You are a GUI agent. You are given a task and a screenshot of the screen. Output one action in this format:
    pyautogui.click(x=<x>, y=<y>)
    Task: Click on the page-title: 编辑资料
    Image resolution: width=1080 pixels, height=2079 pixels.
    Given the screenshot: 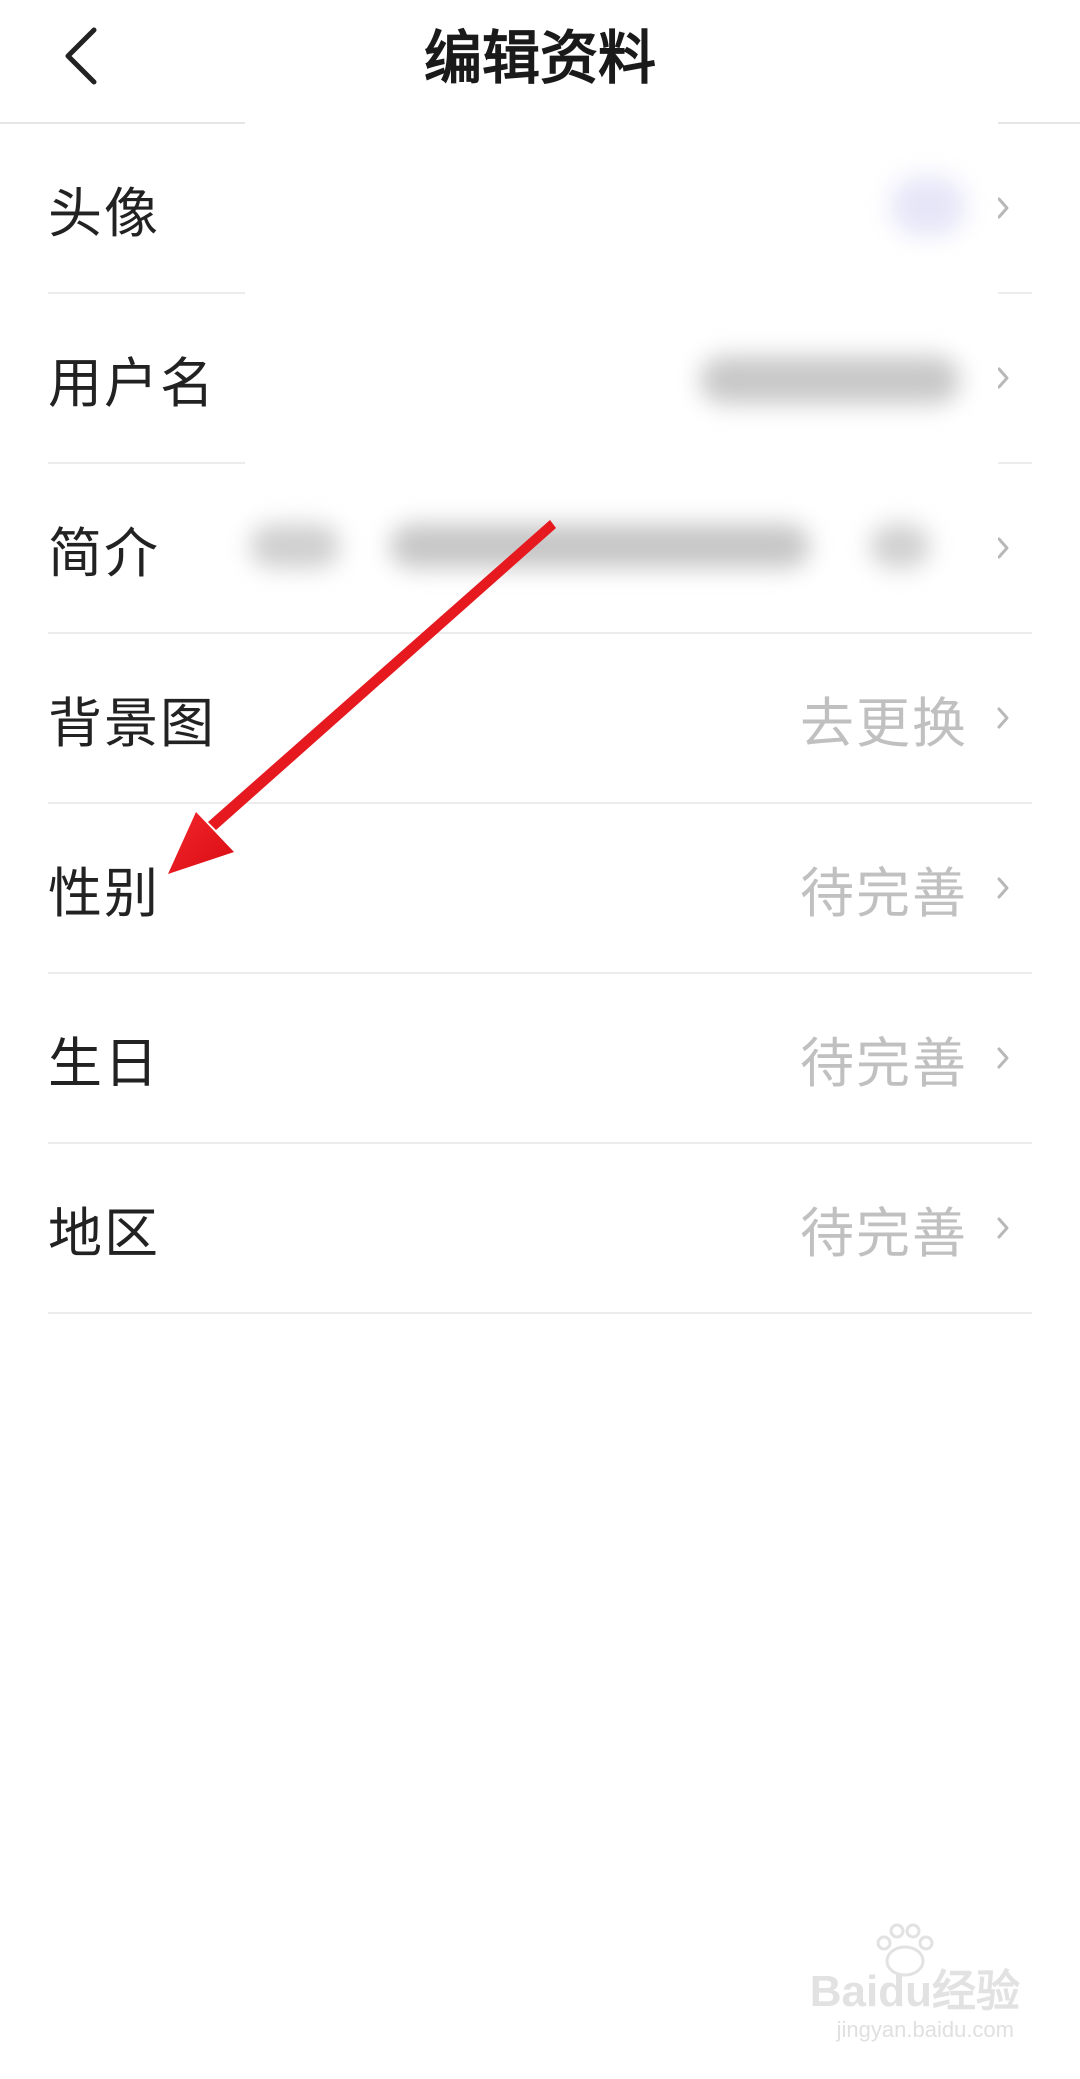 What is the action you would take?
    pyautogui.click(x=539, y=58)
    